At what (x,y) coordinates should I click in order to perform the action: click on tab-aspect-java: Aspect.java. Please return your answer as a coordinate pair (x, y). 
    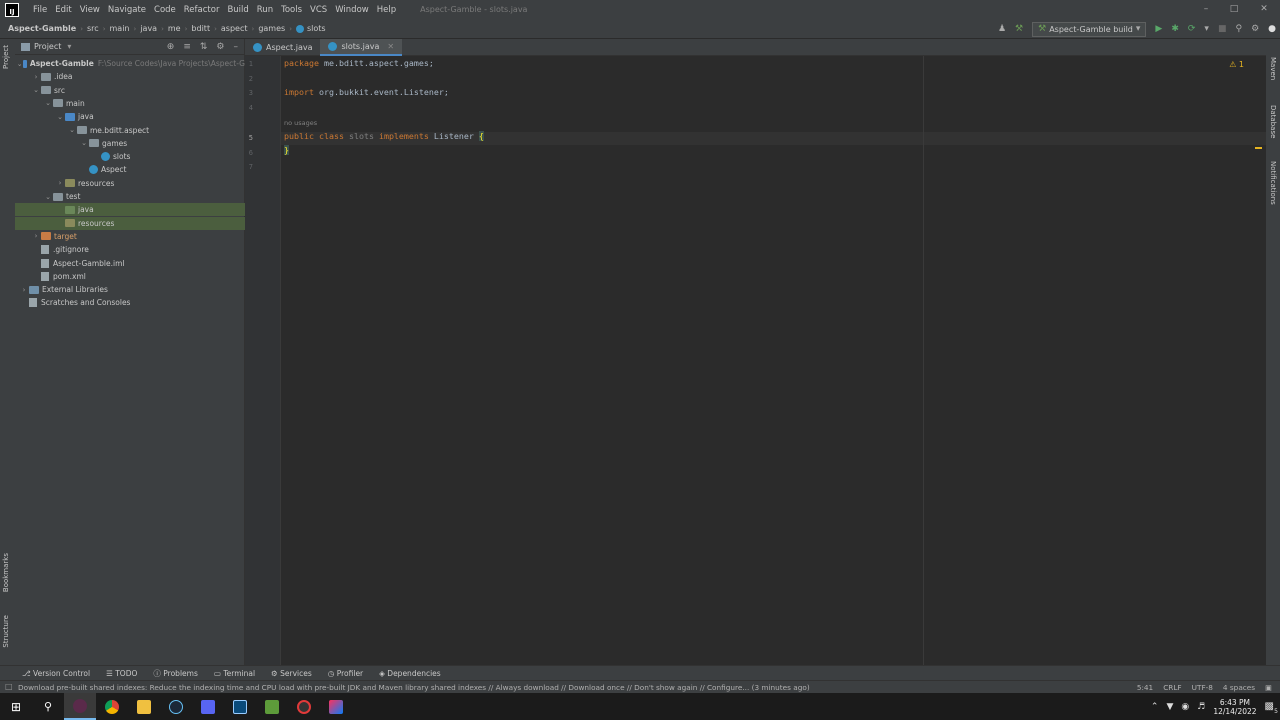
    Looking at the image, I should click on (282, 47).